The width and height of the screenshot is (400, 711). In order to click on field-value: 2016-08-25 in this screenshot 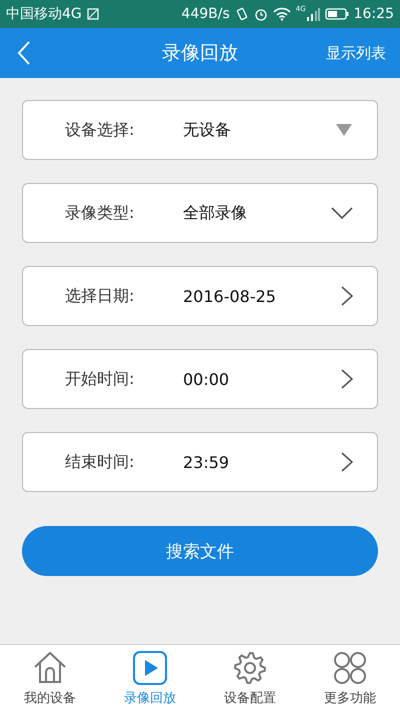, I will do `click(230, 296)`.